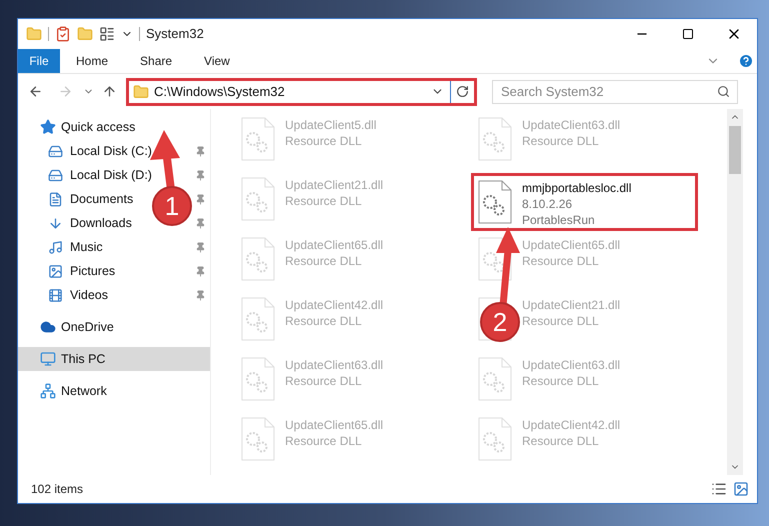 This screenshot has width=769, height=526. Describe the element at coordinates (55, 247) in the screenshot. I see `music-note-icon` at that location.